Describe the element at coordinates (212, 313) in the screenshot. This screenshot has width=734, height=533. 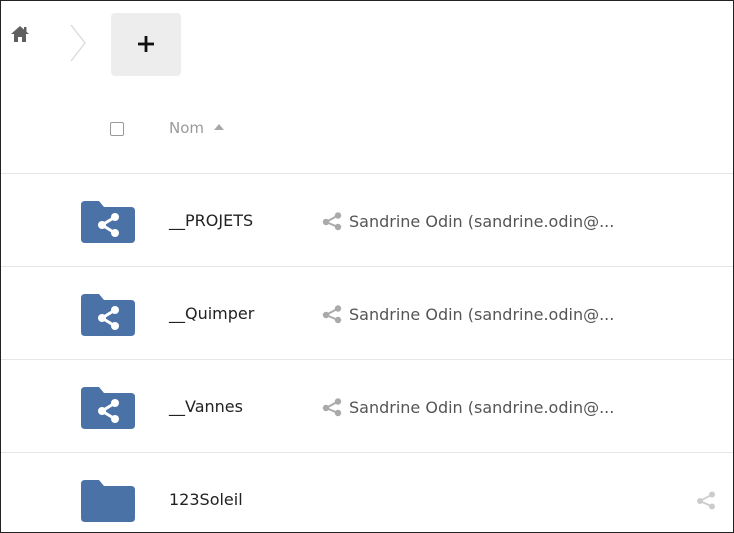
I see `file-name: __Quimper` at that location.